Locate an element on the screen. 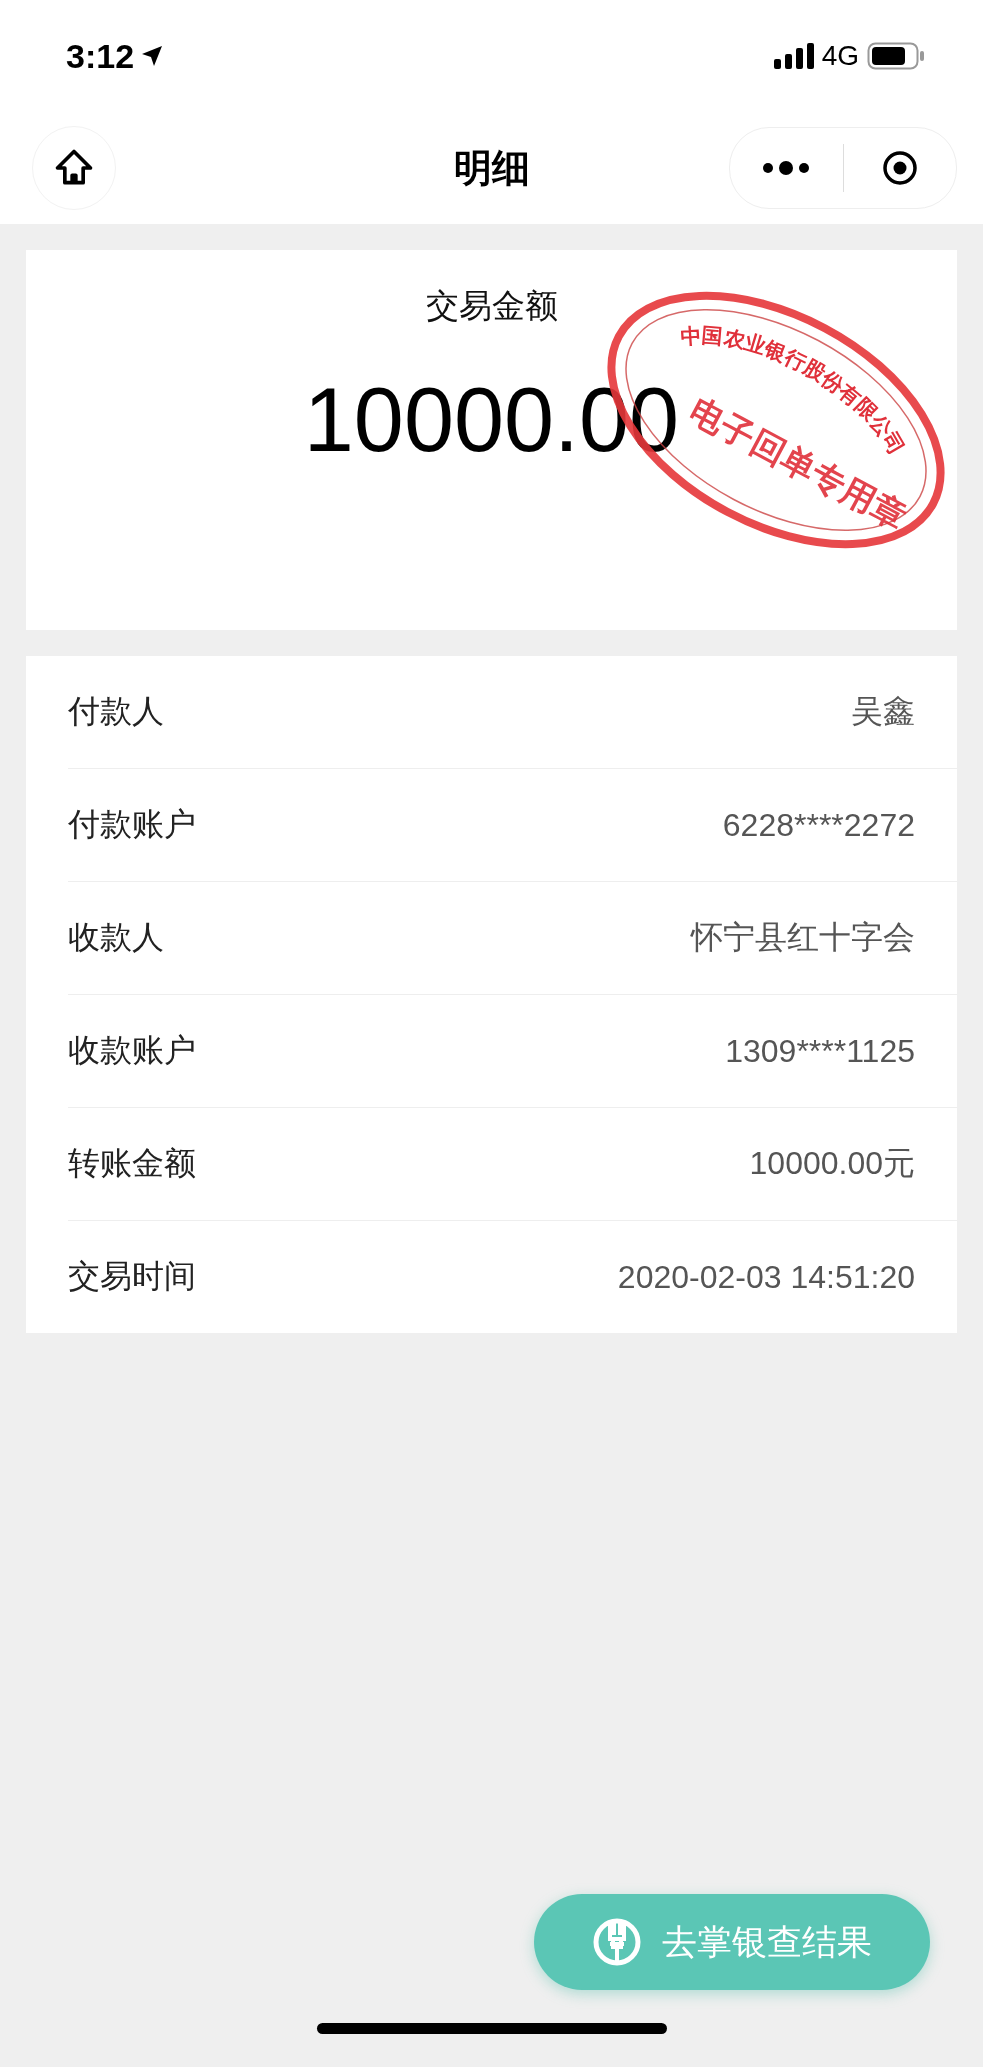 This screenshot has width=983, height=2067. detail-value: 1309****1125 is located at coordinates (820, 1051).